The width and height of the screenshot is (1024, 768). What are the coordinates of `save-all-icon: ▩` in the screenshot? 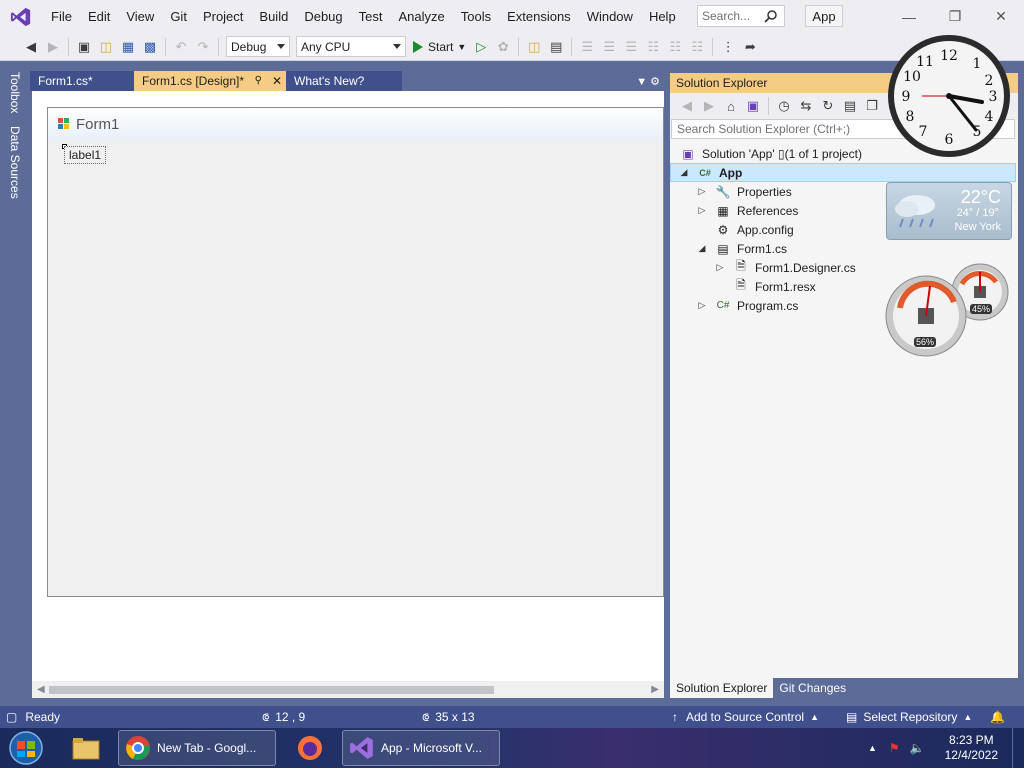 It's located at (150, 47).